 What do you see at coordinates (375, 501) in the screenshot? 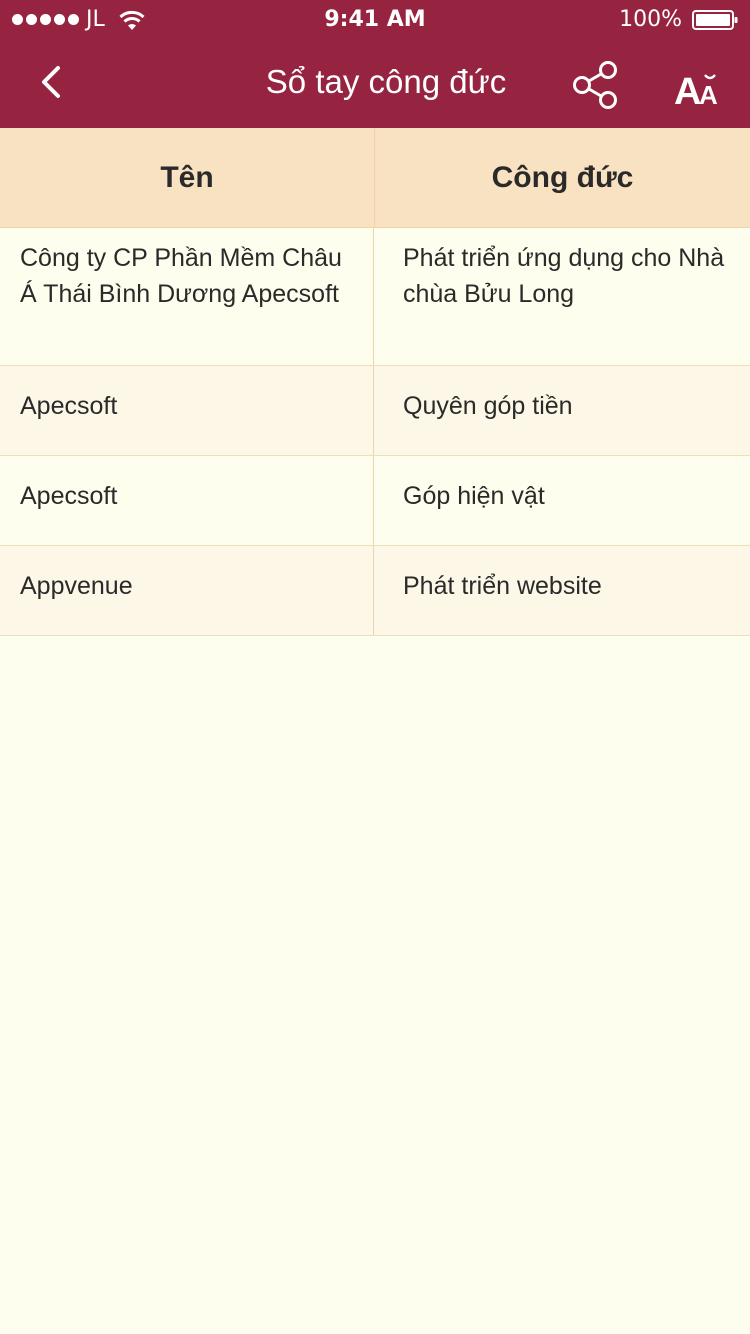
I see `table-row: Apecsoft Góp hiện vật` at bounding box center [375, 501].